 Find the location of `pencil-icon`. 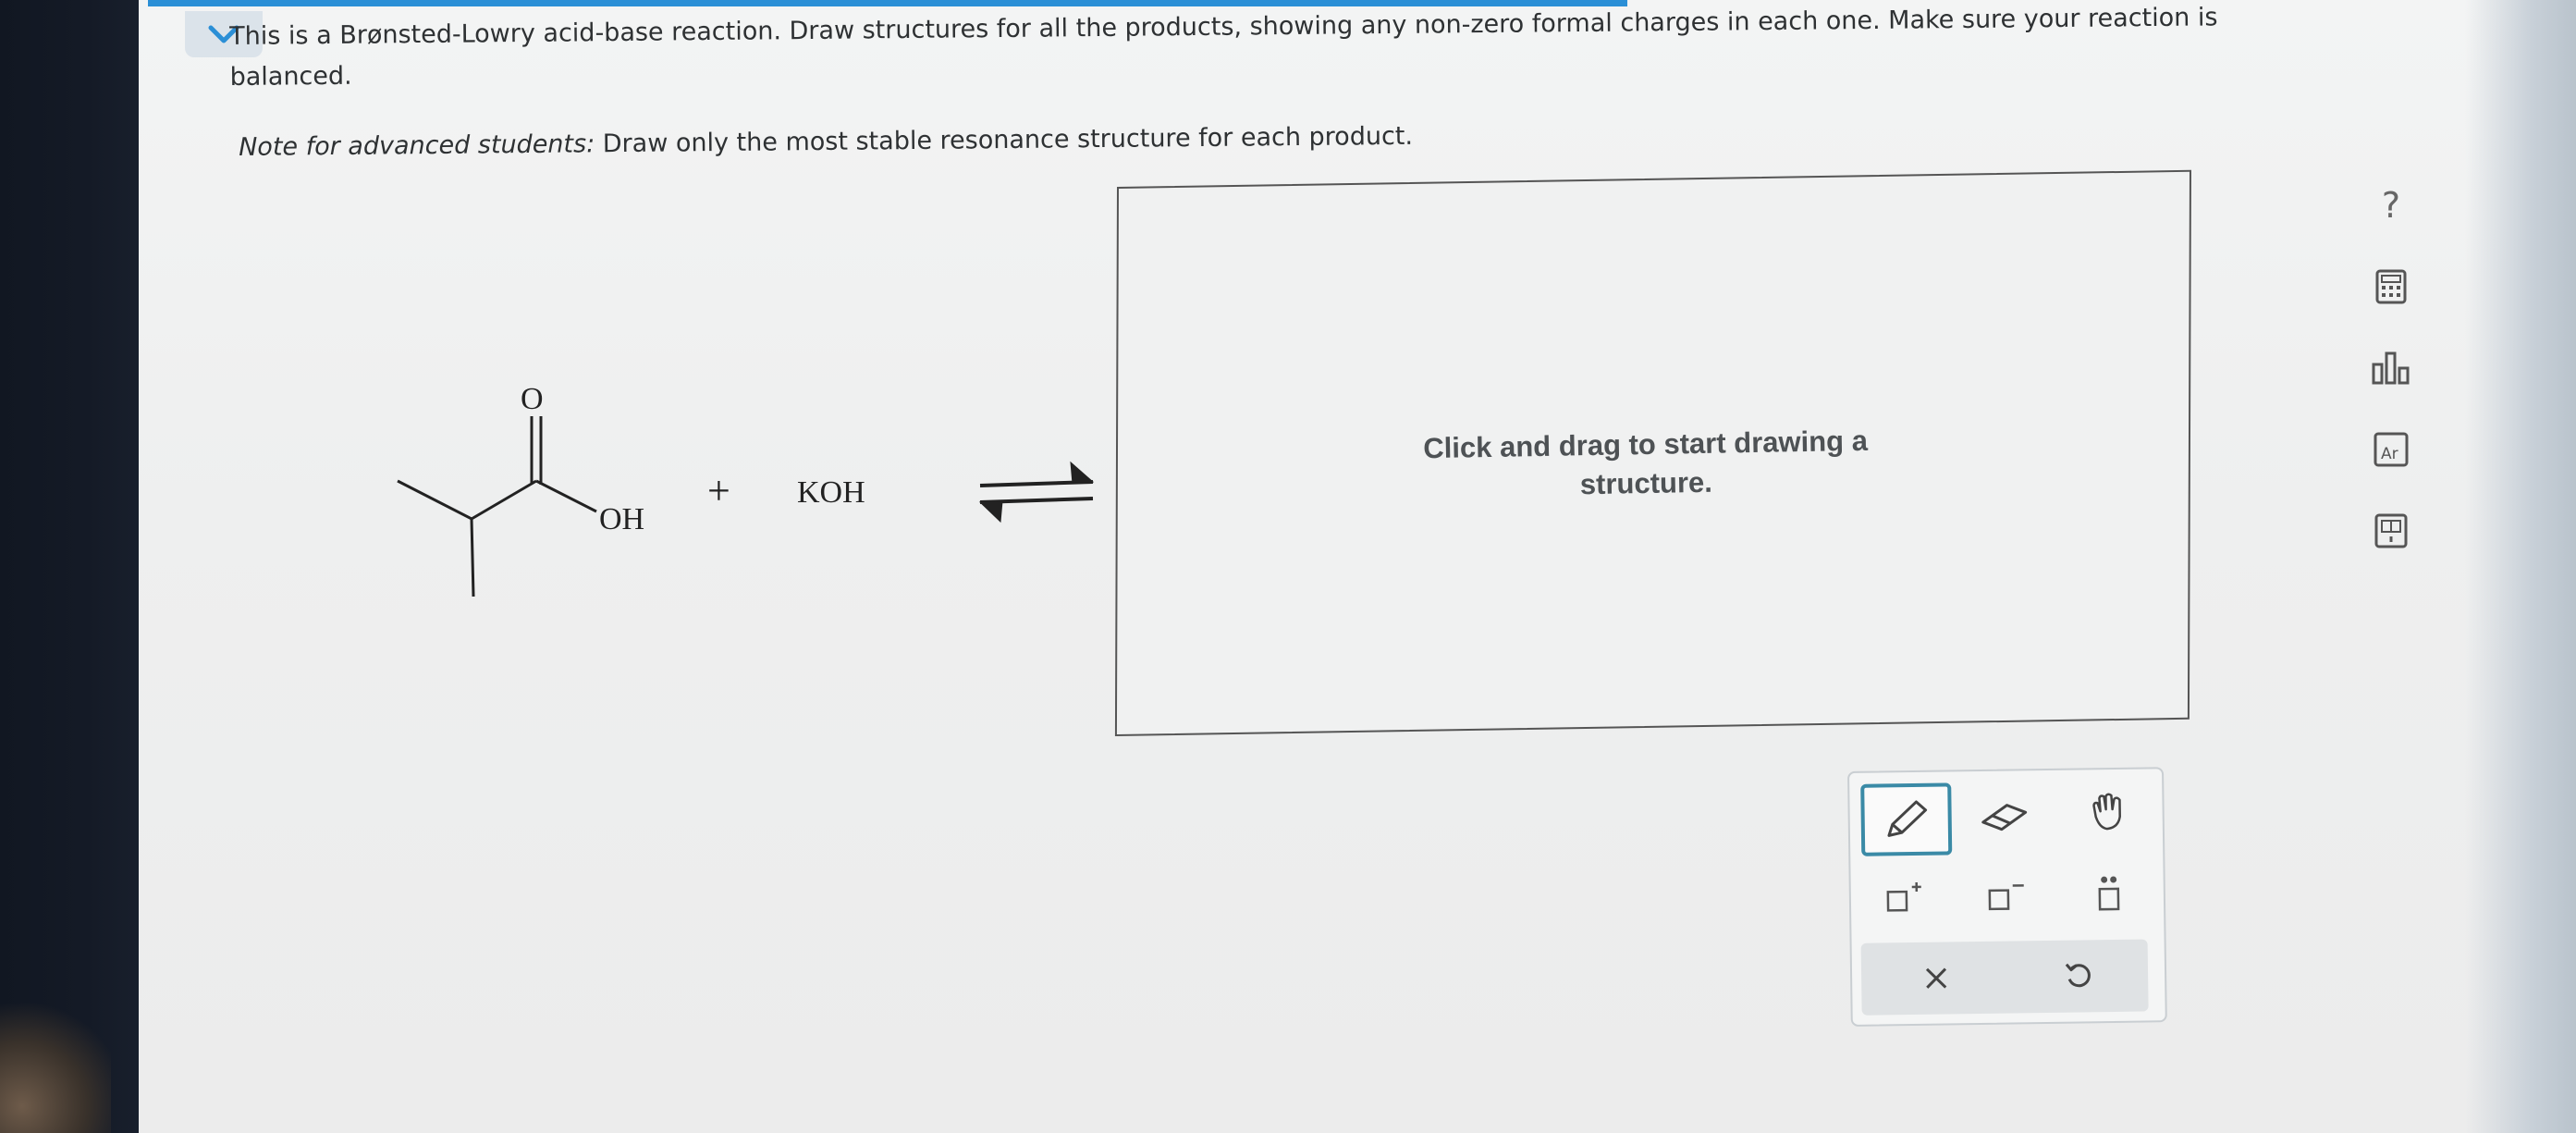

pencil-icon is located at coordinates (1908, 818).